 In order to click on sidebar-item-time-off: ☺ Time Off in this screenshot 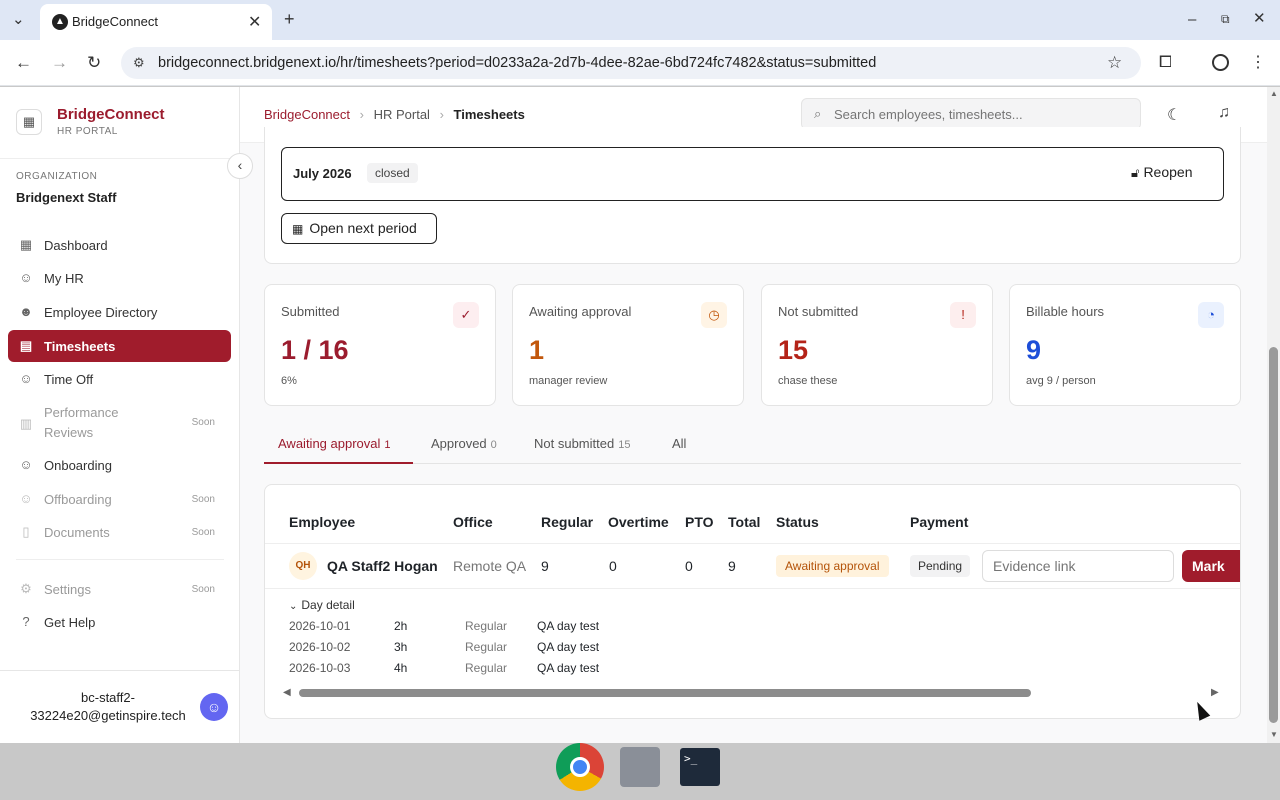, I will do `click(119, 379)`.